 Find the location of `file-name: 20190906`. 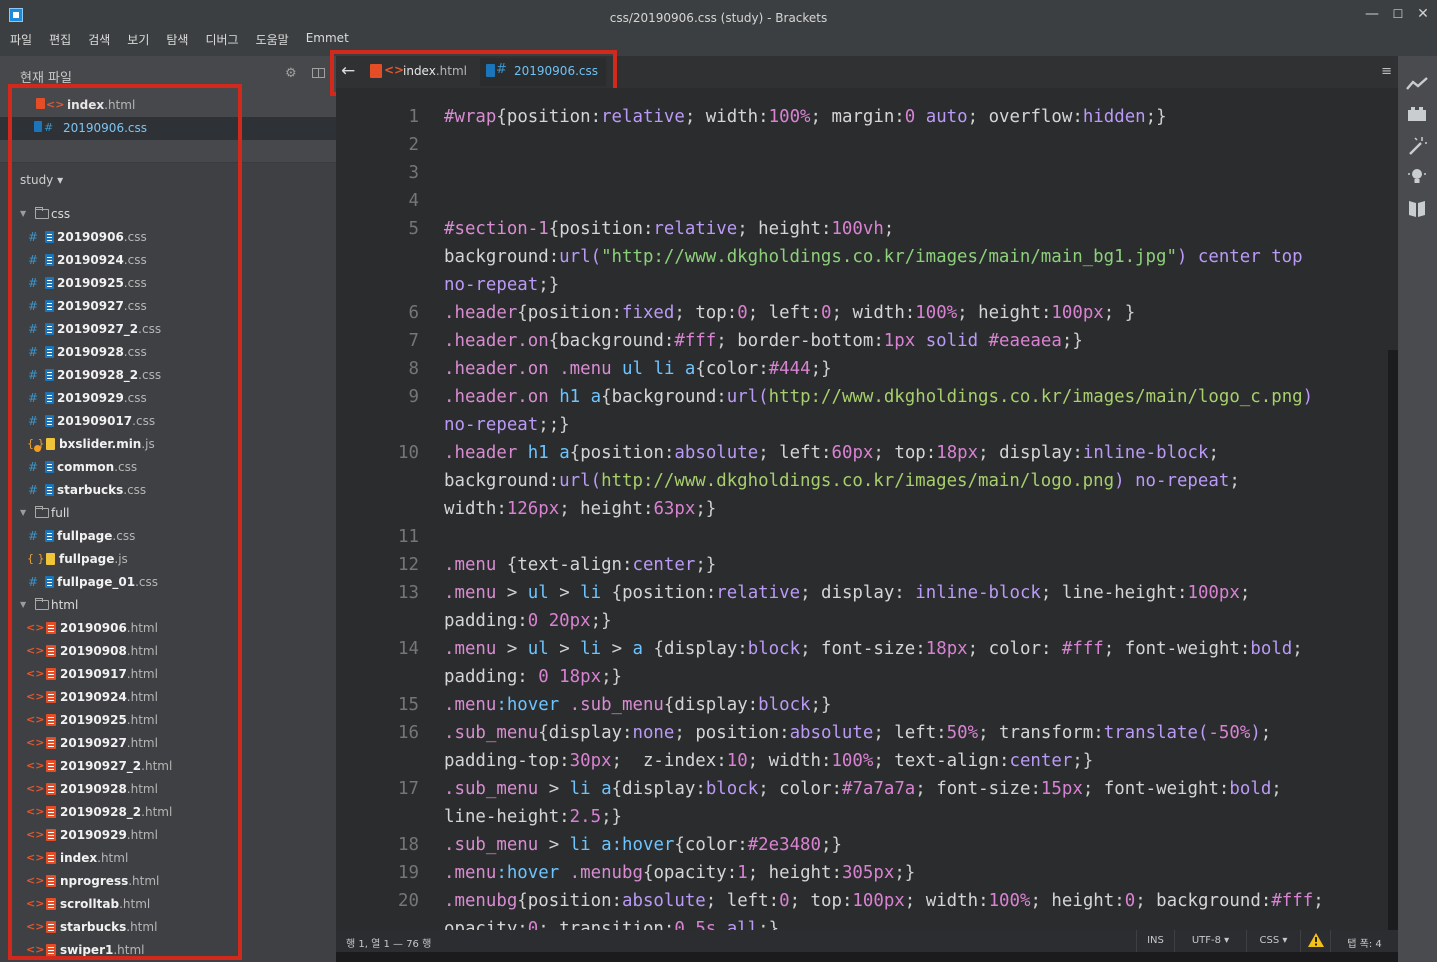

file-name: 20190906 is located at coordinates (93, 628).